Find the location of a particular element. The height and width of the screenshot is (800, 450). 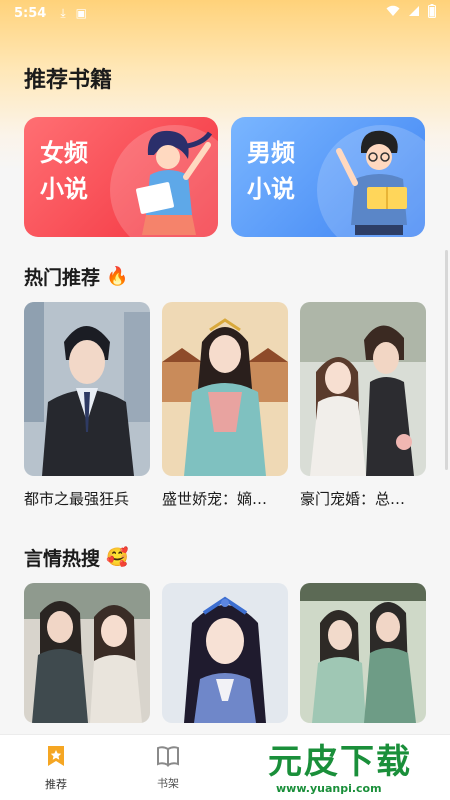

book-title: 都市之最强狂兵 is located at coordinates (77, 499).